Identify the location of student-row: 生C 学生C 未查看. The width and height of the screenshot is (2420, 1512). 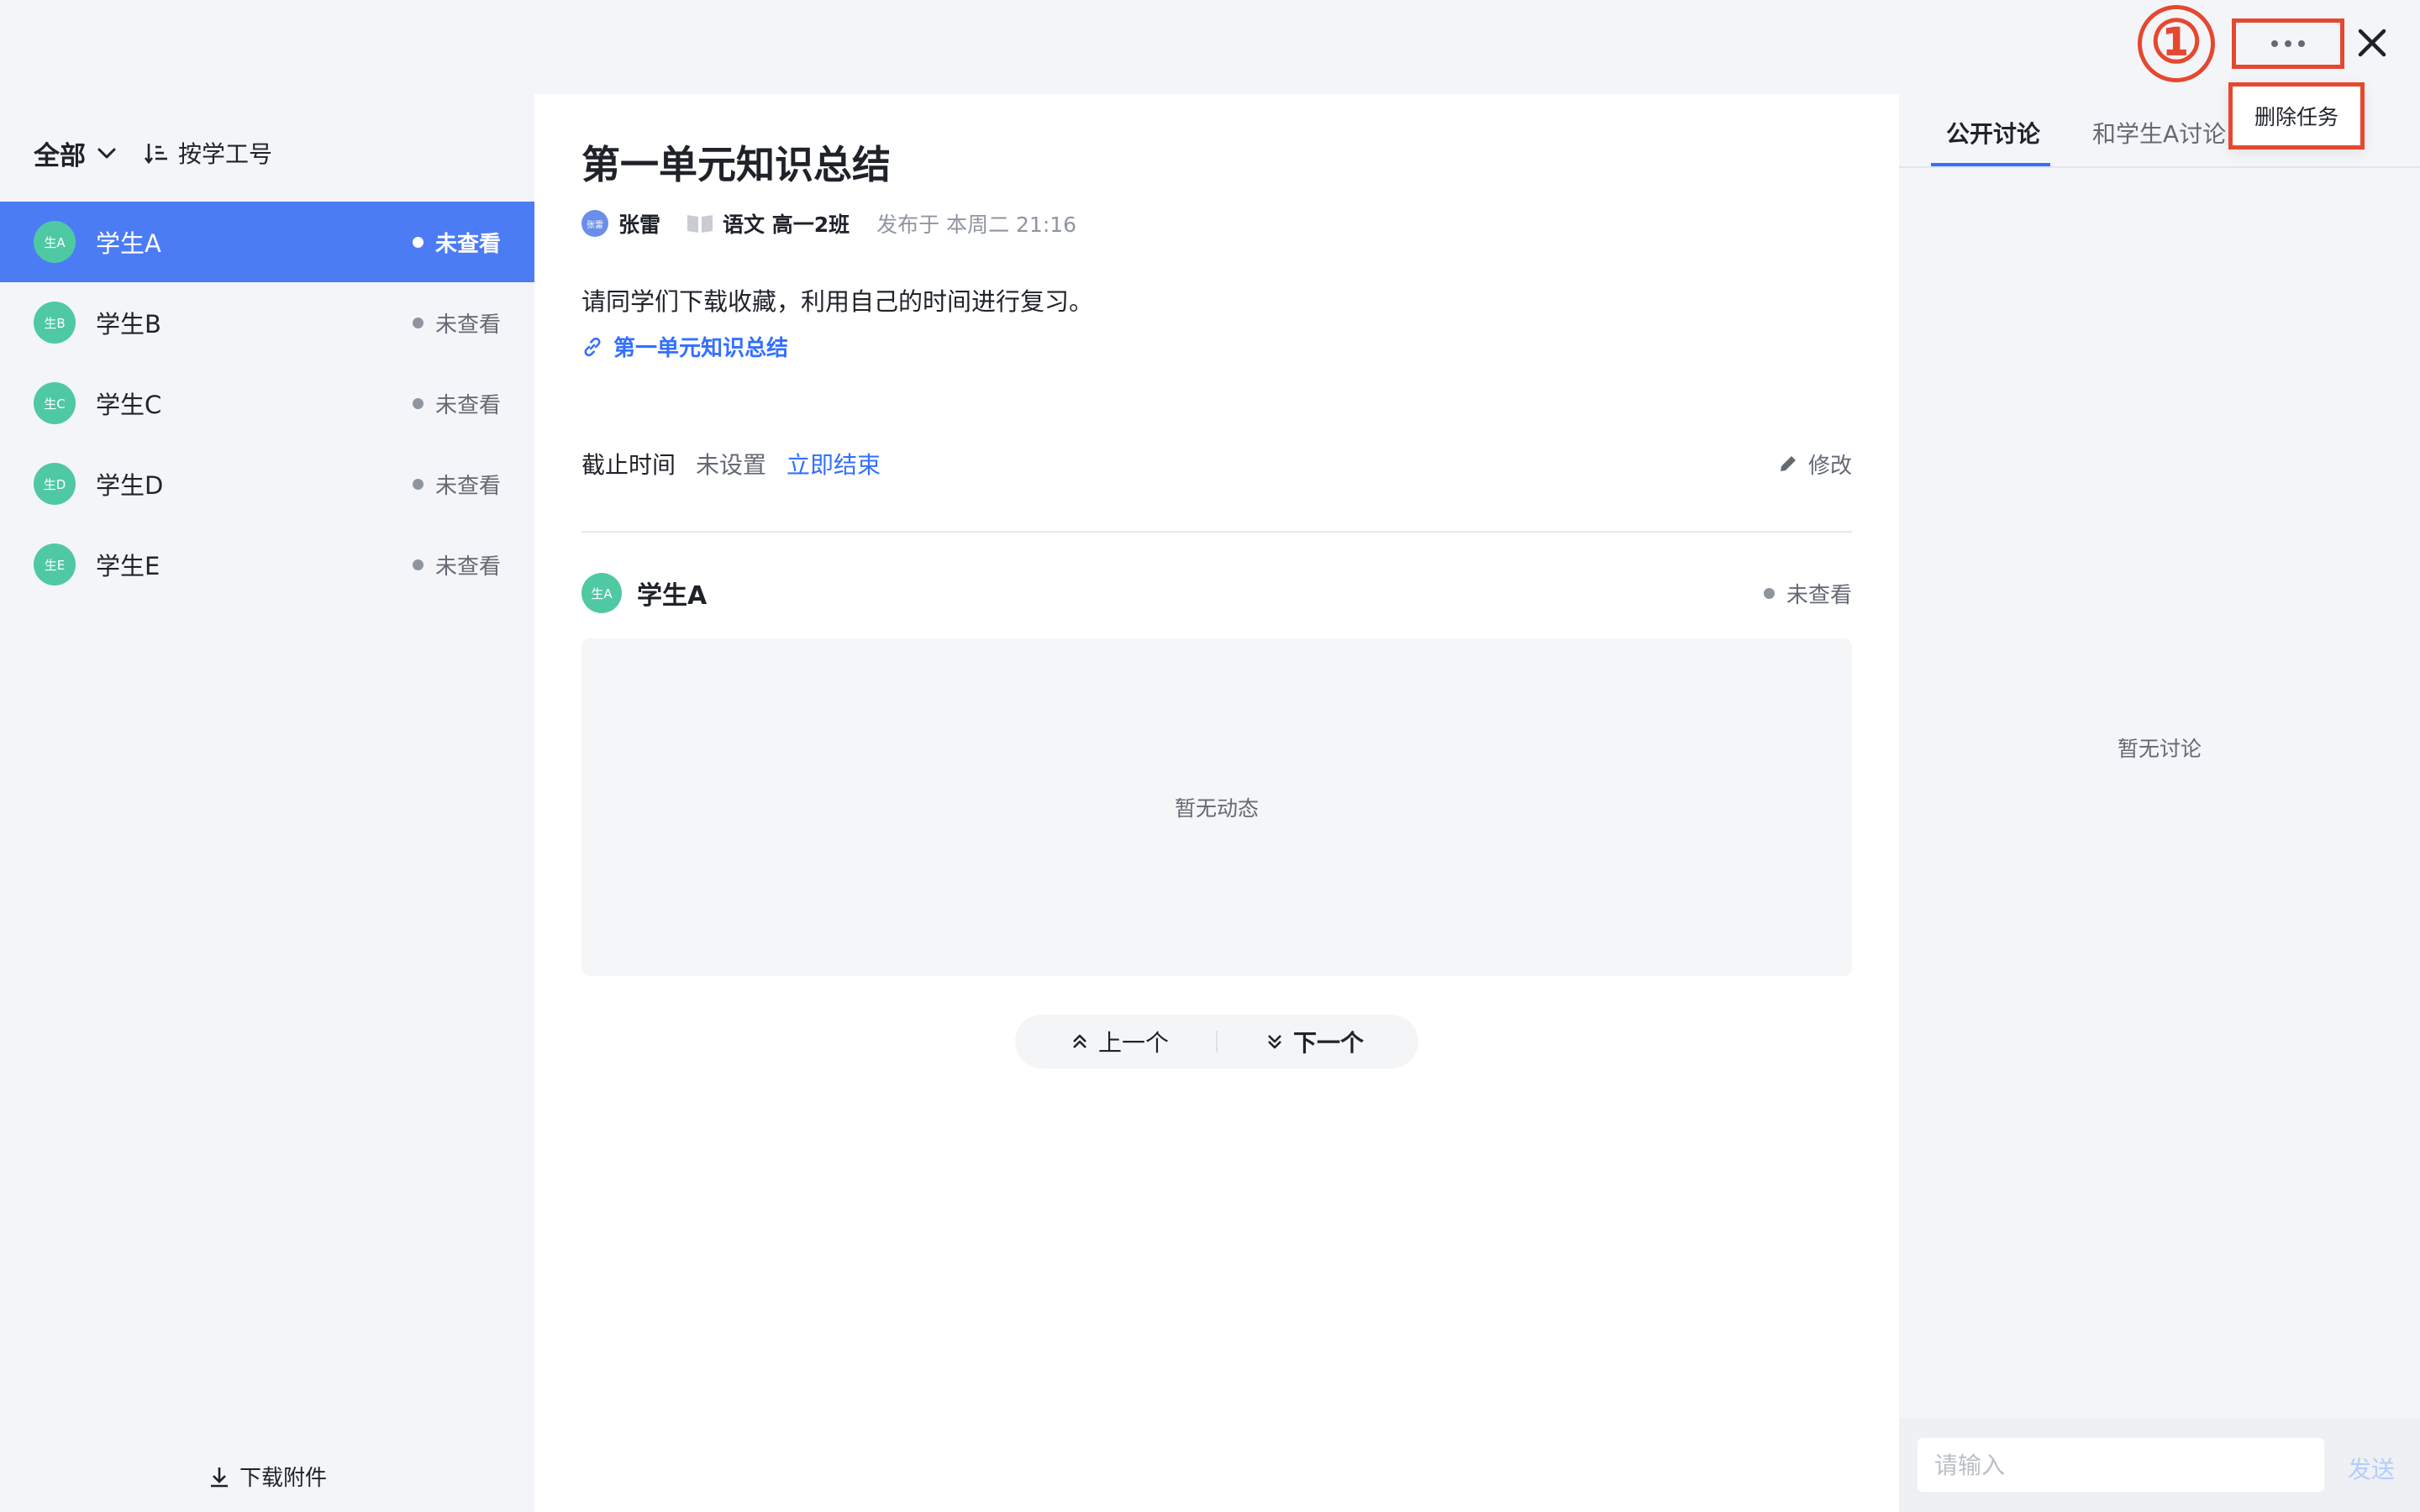
(267, 403).